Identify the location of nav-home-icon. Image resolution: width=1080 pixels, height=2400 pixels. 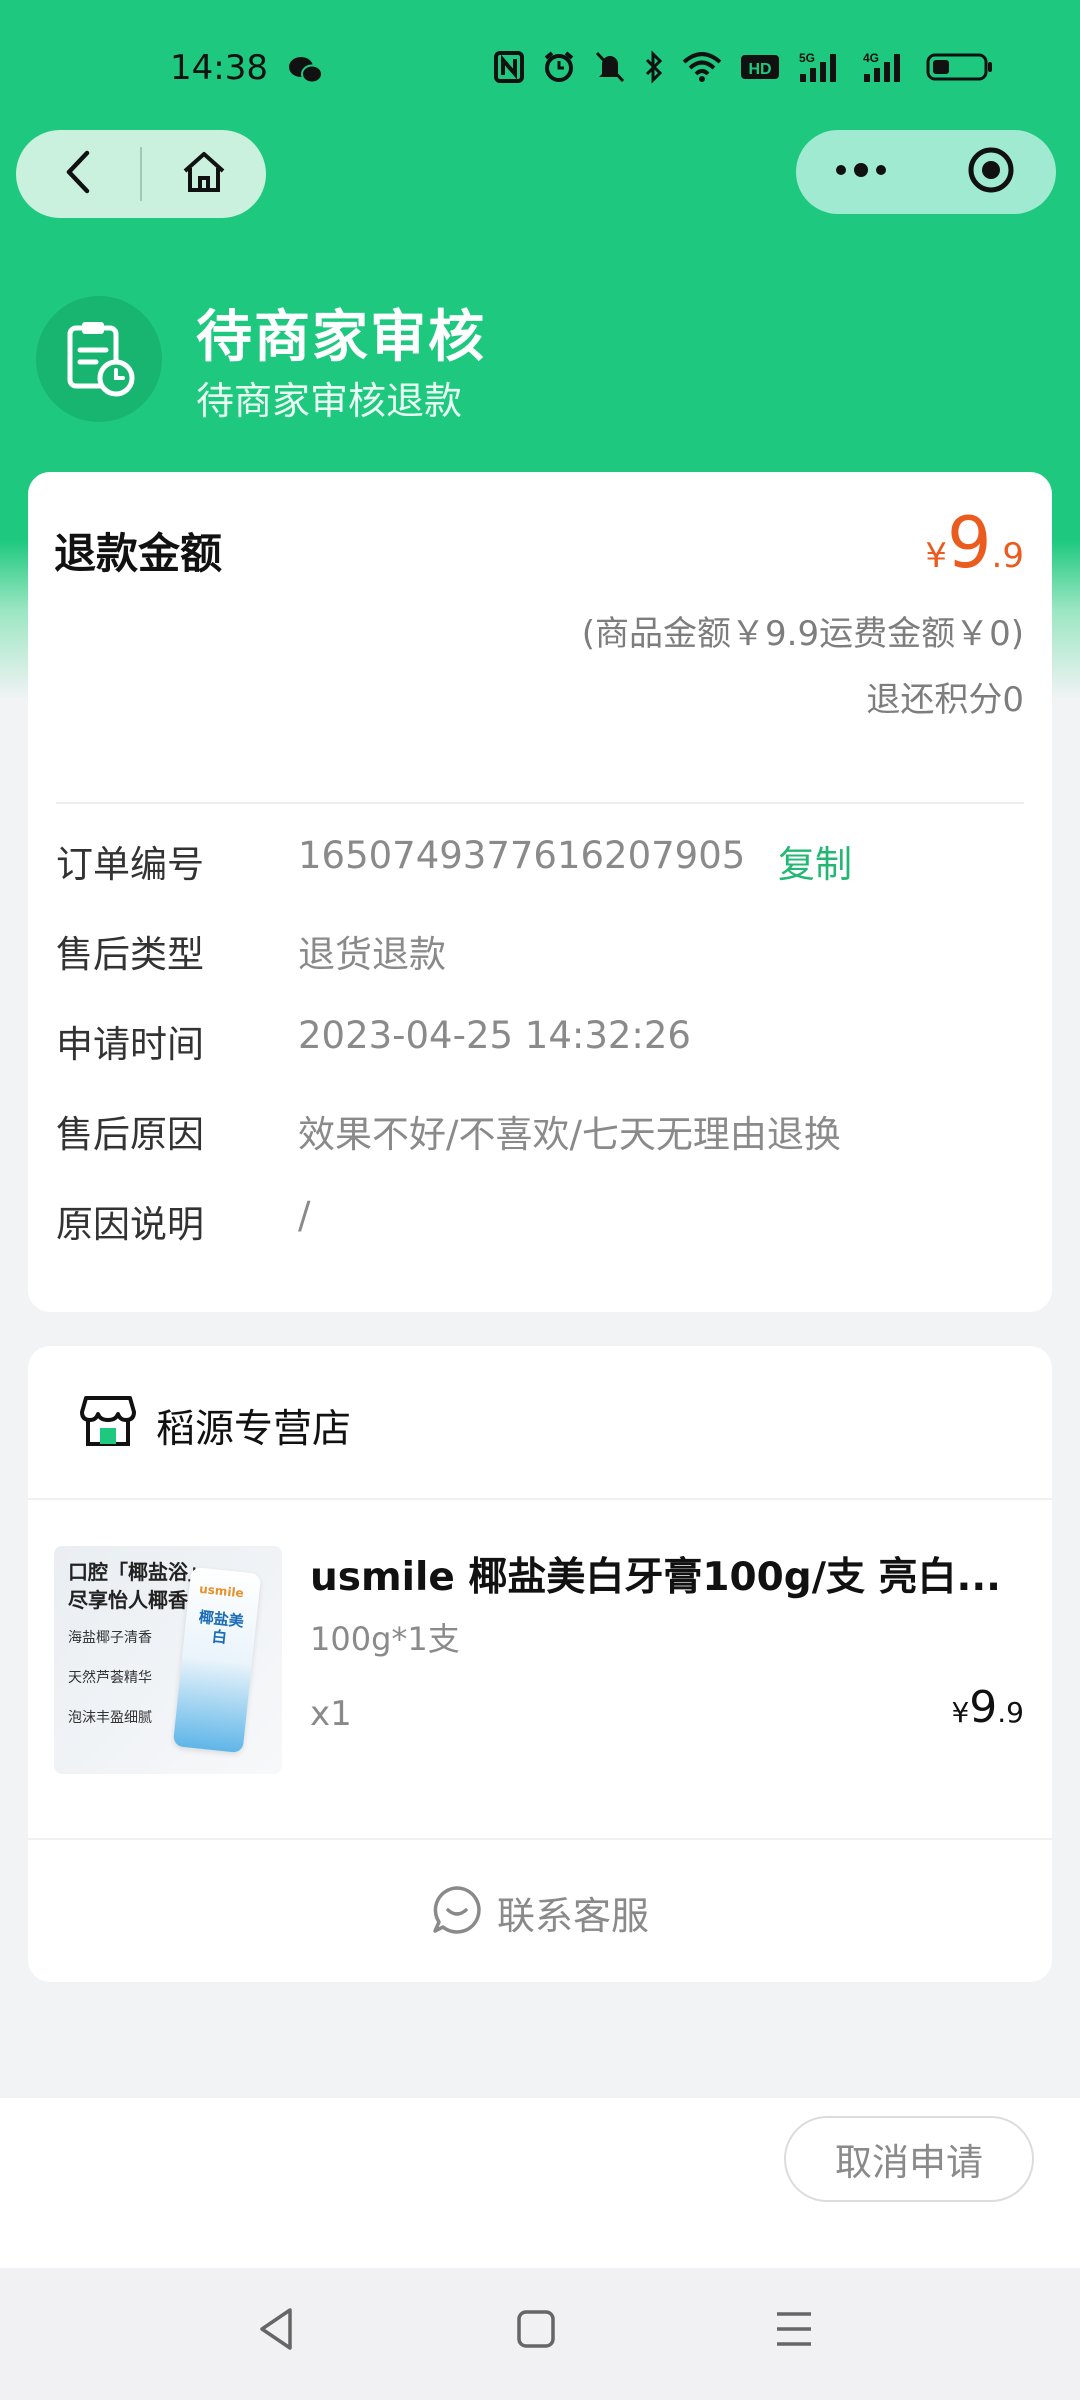
(536, 2331).